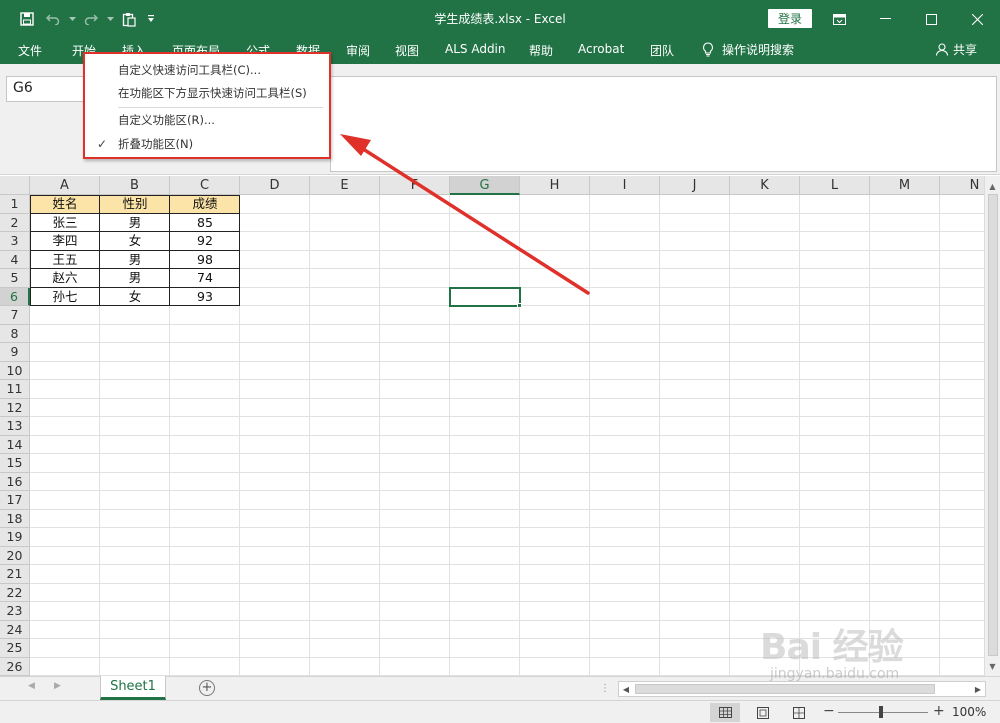 The width and height of the screenshot is (1000, 723). Describe the element at coordinates (765, 185) in the screenshot. I see `column-header-k: K` at that location.